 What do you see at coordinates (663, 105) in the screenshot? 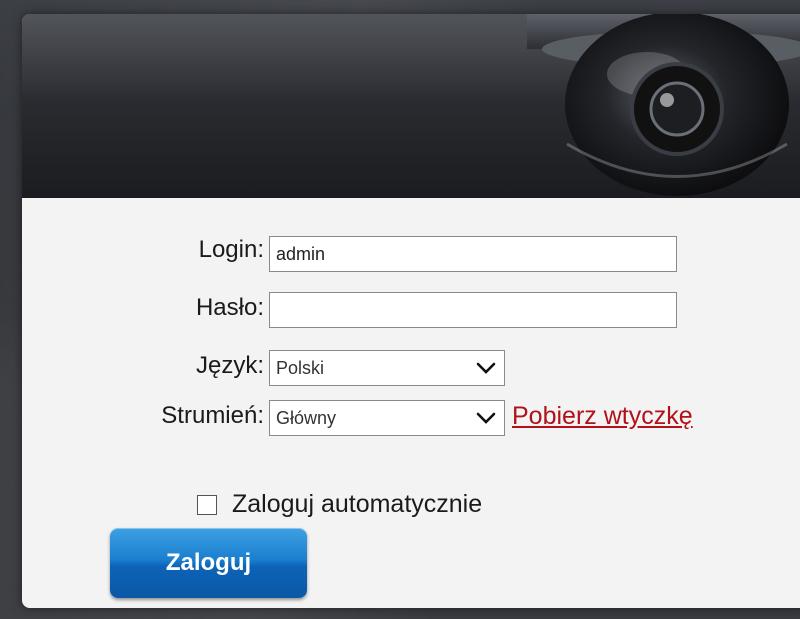
I see `security-camera-icon` at bounding box center [663, 105].